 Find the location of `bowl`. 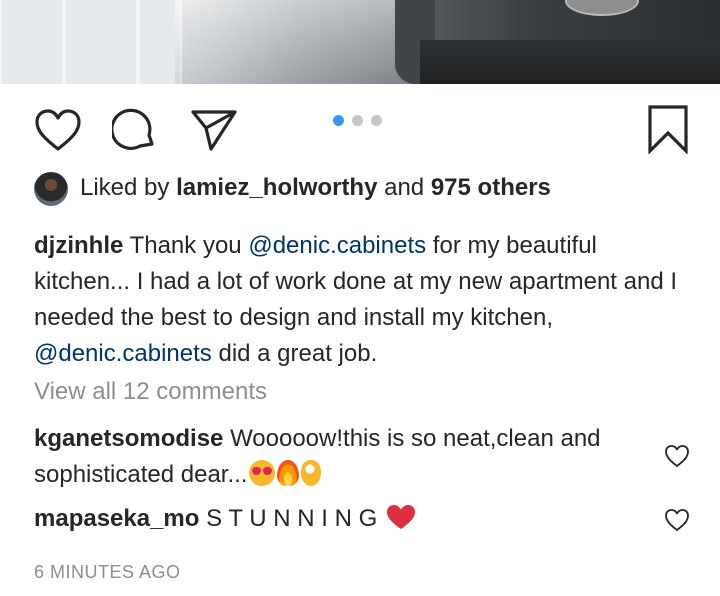

bowl is located at coordinates (602, 8).